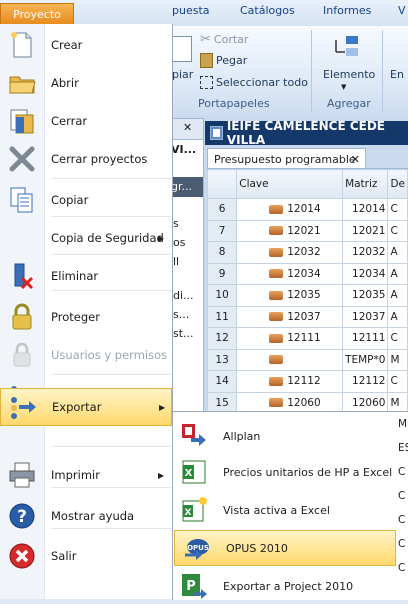 The image size is (408, 604). I want to click on clave-cell: 12034, so click(290, 273).